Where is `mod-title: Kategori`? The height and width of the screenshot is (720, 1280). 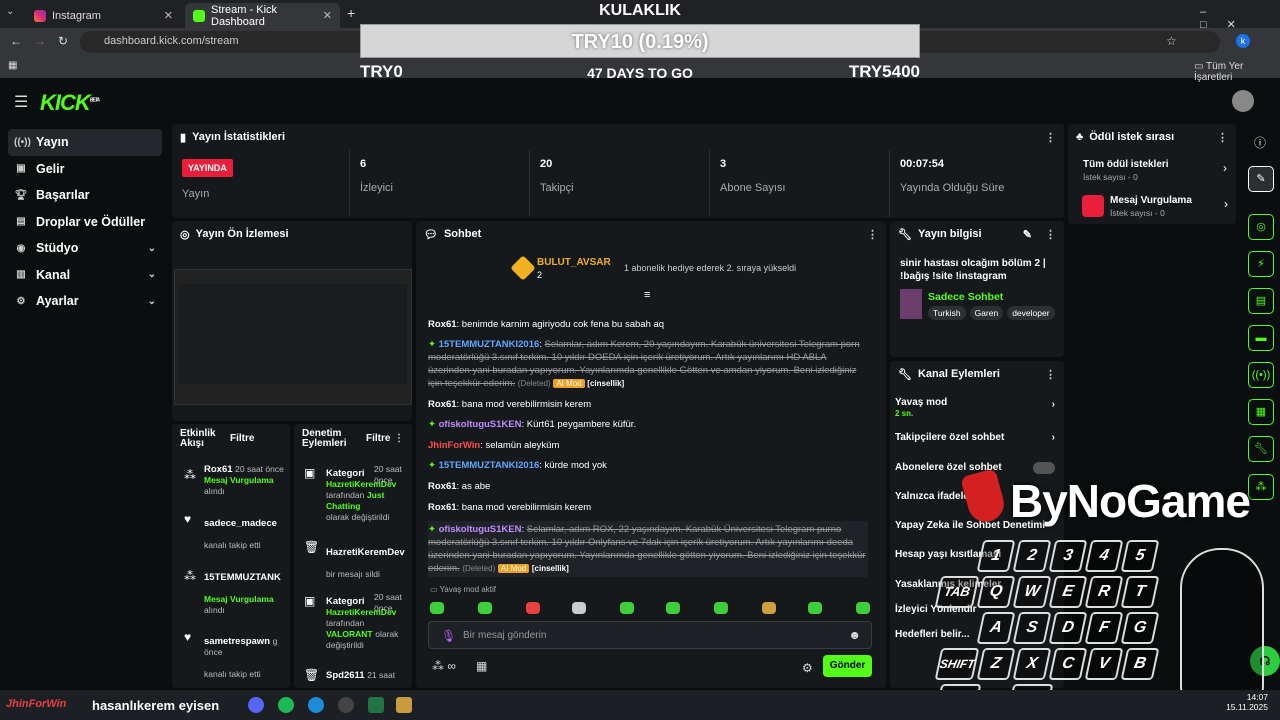 mod-title: Kategori is located at coordinates (345, 473).